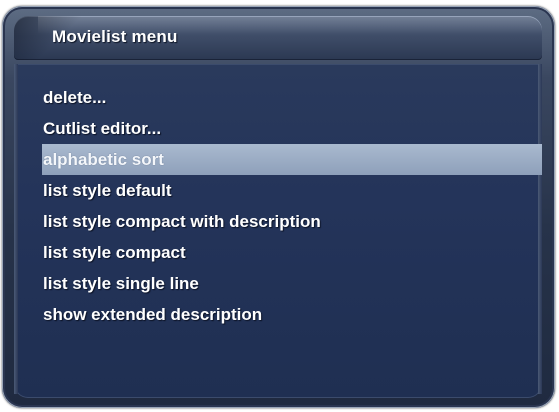 This screenshot has width=559, height=412. Describe the element at coordinates (115, 36) in the screenshot. I see `dialog-title: Movielist menu` at that location.